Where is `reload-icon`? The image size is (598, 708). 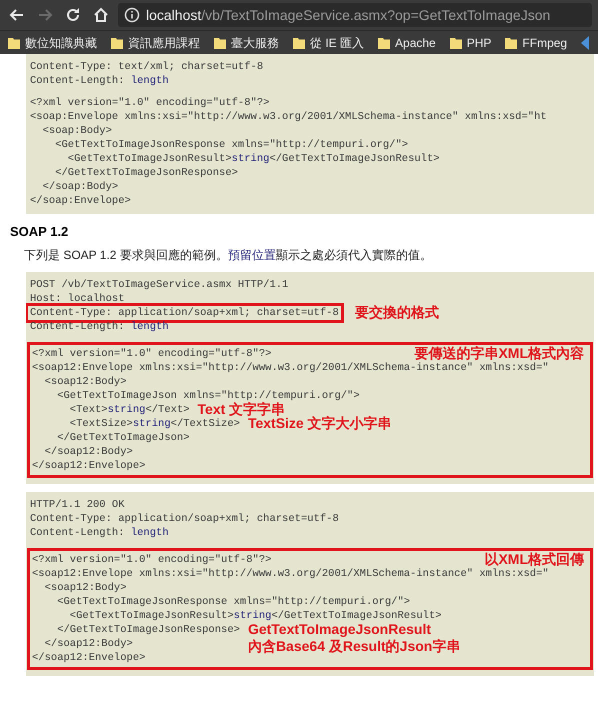 reload-icon is located at coordinates (73, 15).